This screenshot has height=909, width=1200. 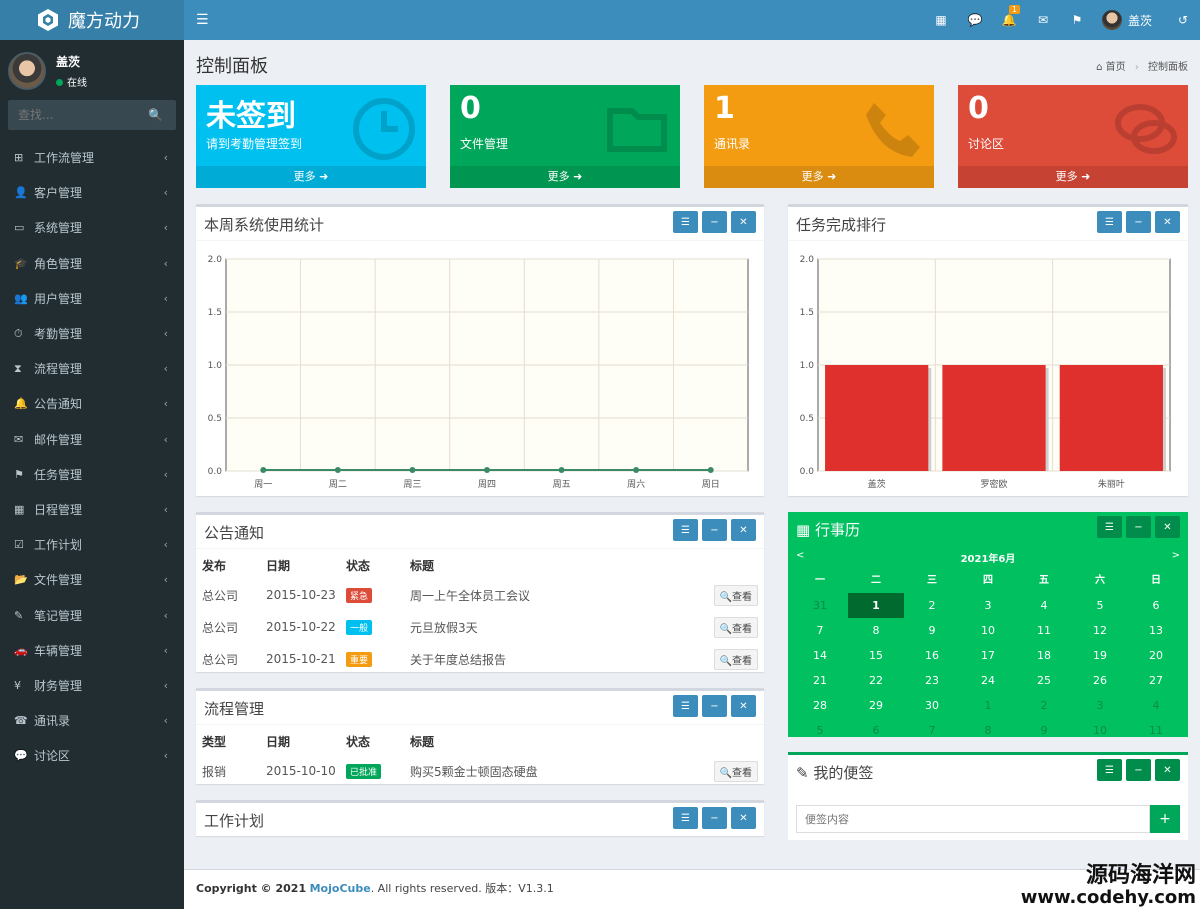 What do you see at coordinates (340, 888) in the screenshot?
I see `footer-brand-link: MojoCube` at bounding box center [340, 888].